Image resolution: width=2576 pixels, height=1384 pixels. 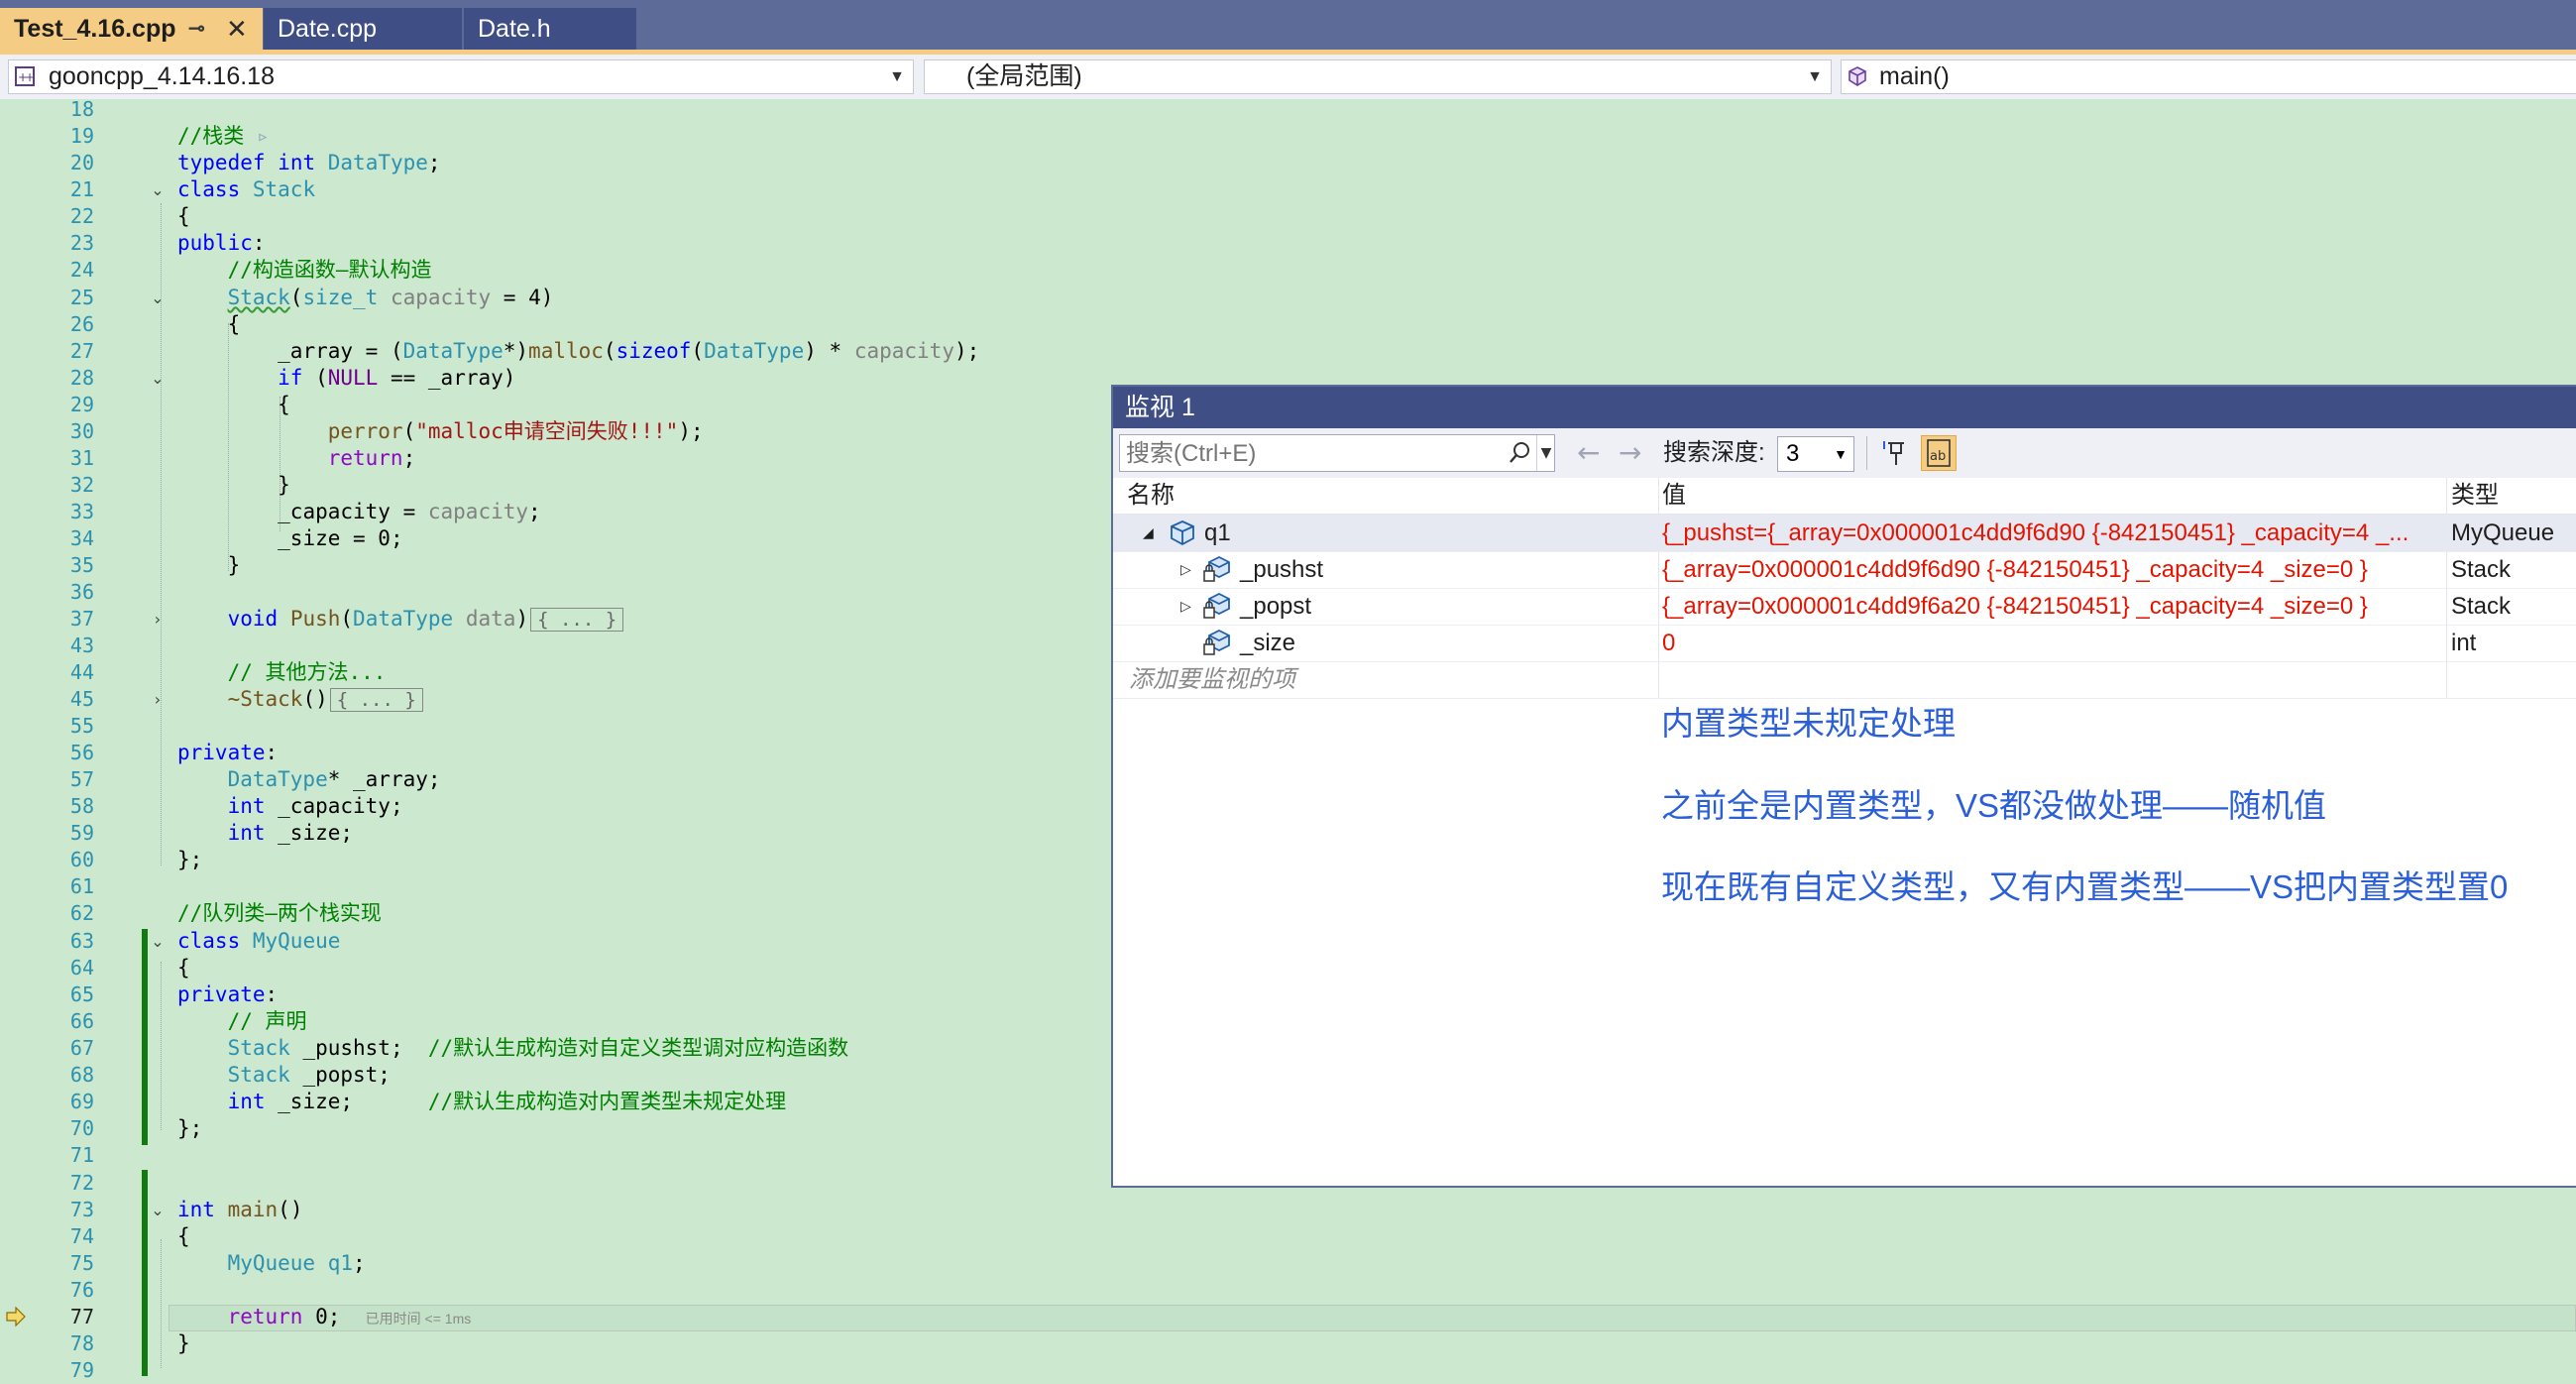 I want to click on forward-arrow-icon: →, so click(x=1630, y=453).